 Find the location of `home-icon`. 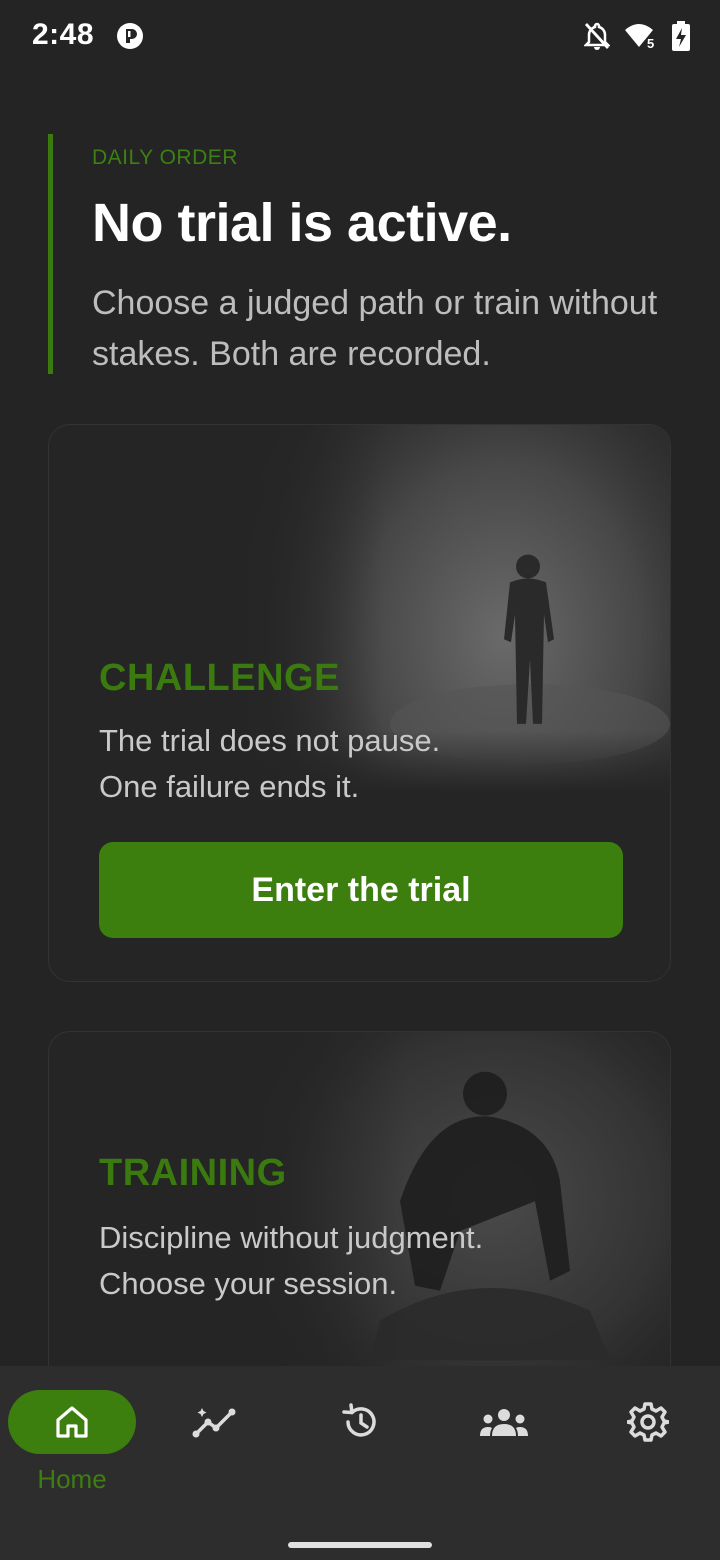

home-icon is located at coordinates (72, 1422).